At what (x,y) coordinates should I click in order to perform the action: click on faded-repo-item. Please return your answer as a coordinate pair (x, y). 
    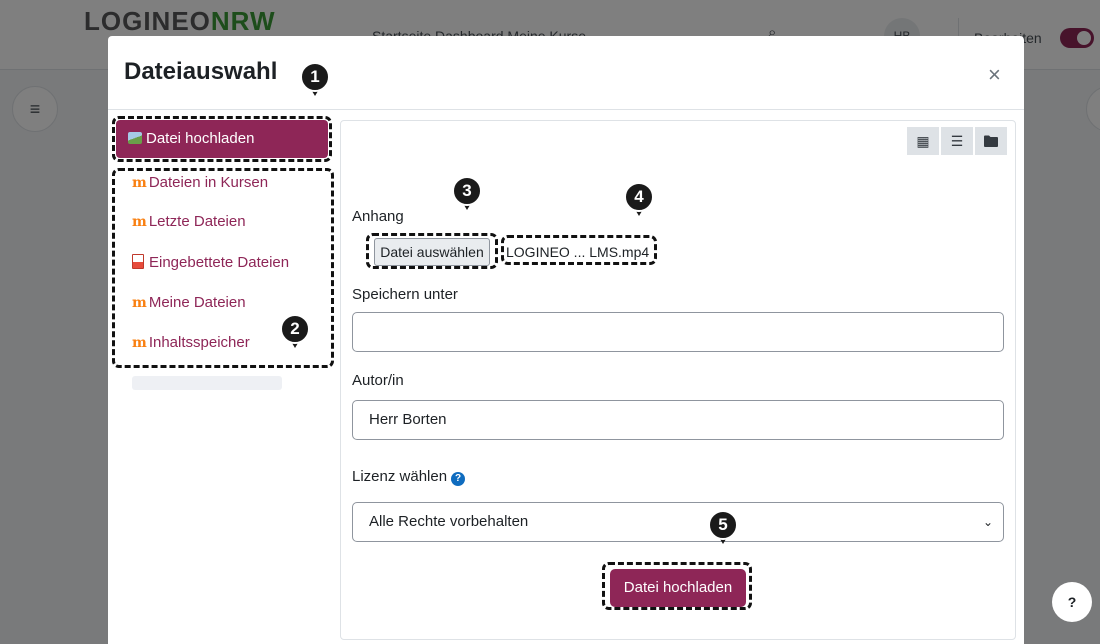
    Looking at the image, I should click on (207, 383).